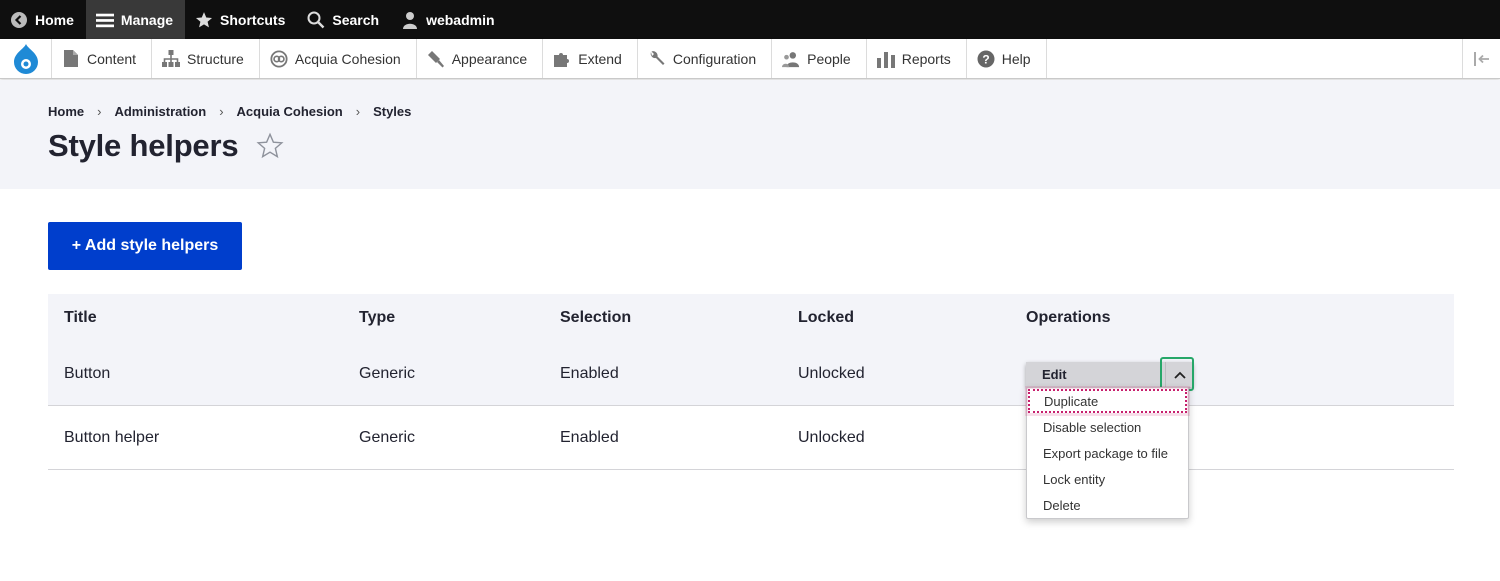  Describe the element at coordinates (750, 19) in the screenshot. I see `admin-toolbar: Home Manage Shortcuts Search webadmin` at that location.